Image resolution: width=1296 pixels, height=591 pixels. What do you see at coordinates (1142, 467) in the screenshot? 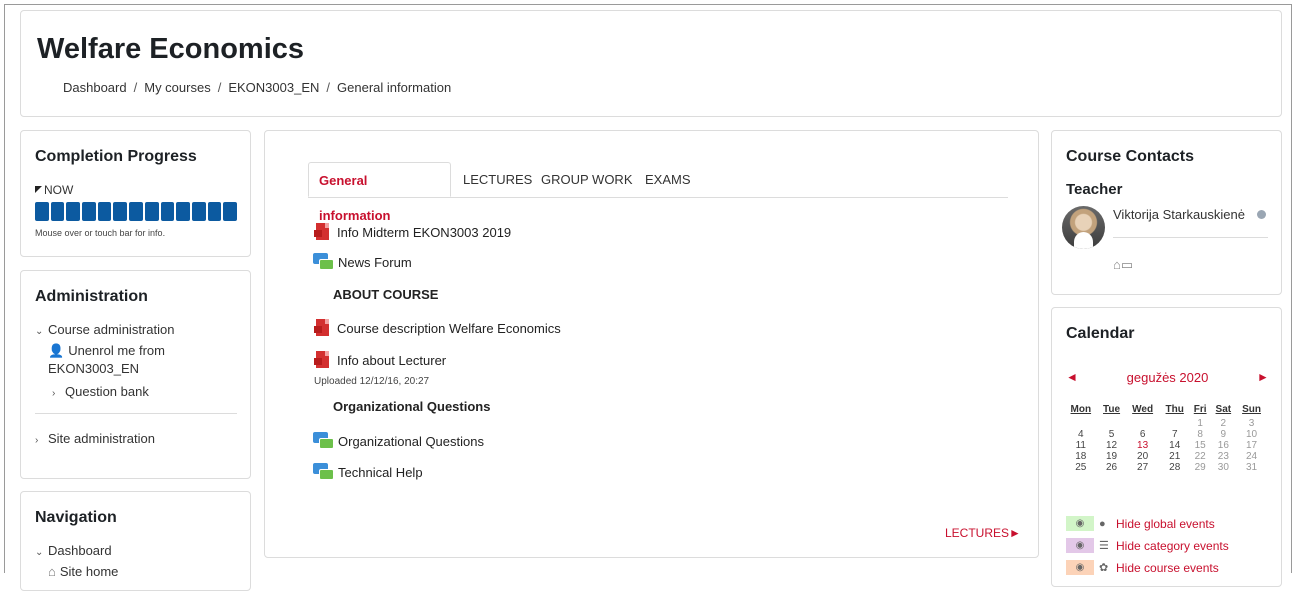
I see `calendar-day: 27` at bounding box center [1142, 467].